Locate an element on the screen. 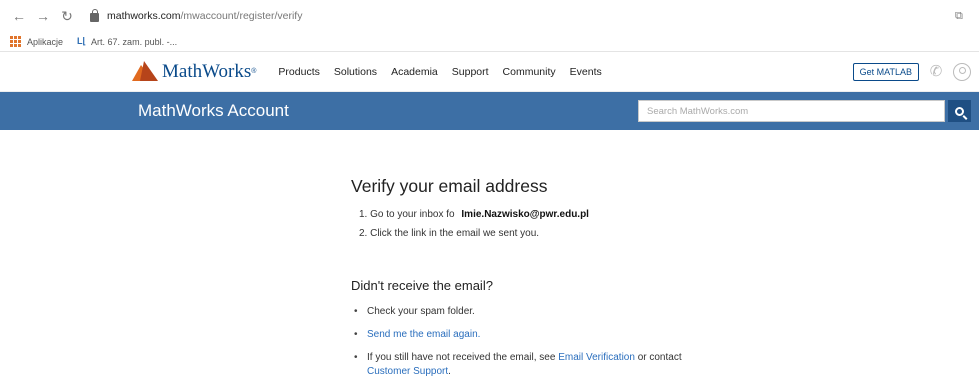  search-button is located at coordinates (959, 111).